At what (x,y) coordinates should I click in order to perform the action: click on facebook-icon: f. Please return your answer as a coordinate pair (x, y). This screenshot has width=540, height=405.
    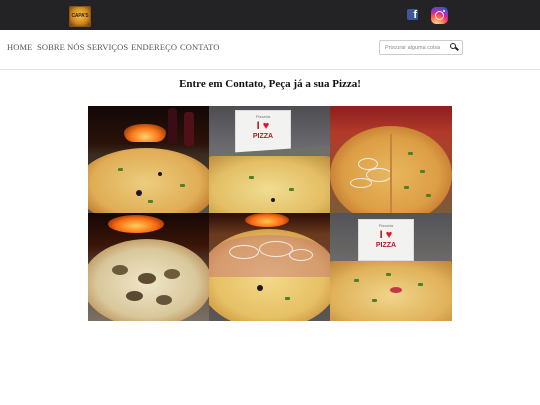
    Looking at the image, I should click on (412, 15).